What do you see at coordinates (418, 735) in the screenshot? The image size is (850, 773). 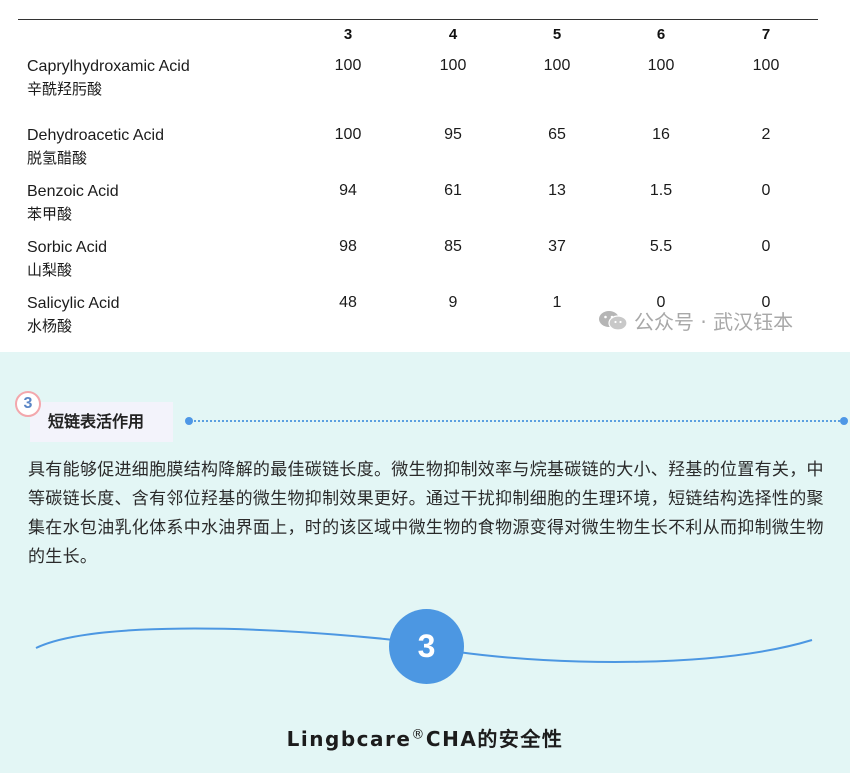 I see `registered-mark: ®` at bounding box center [418, 735].